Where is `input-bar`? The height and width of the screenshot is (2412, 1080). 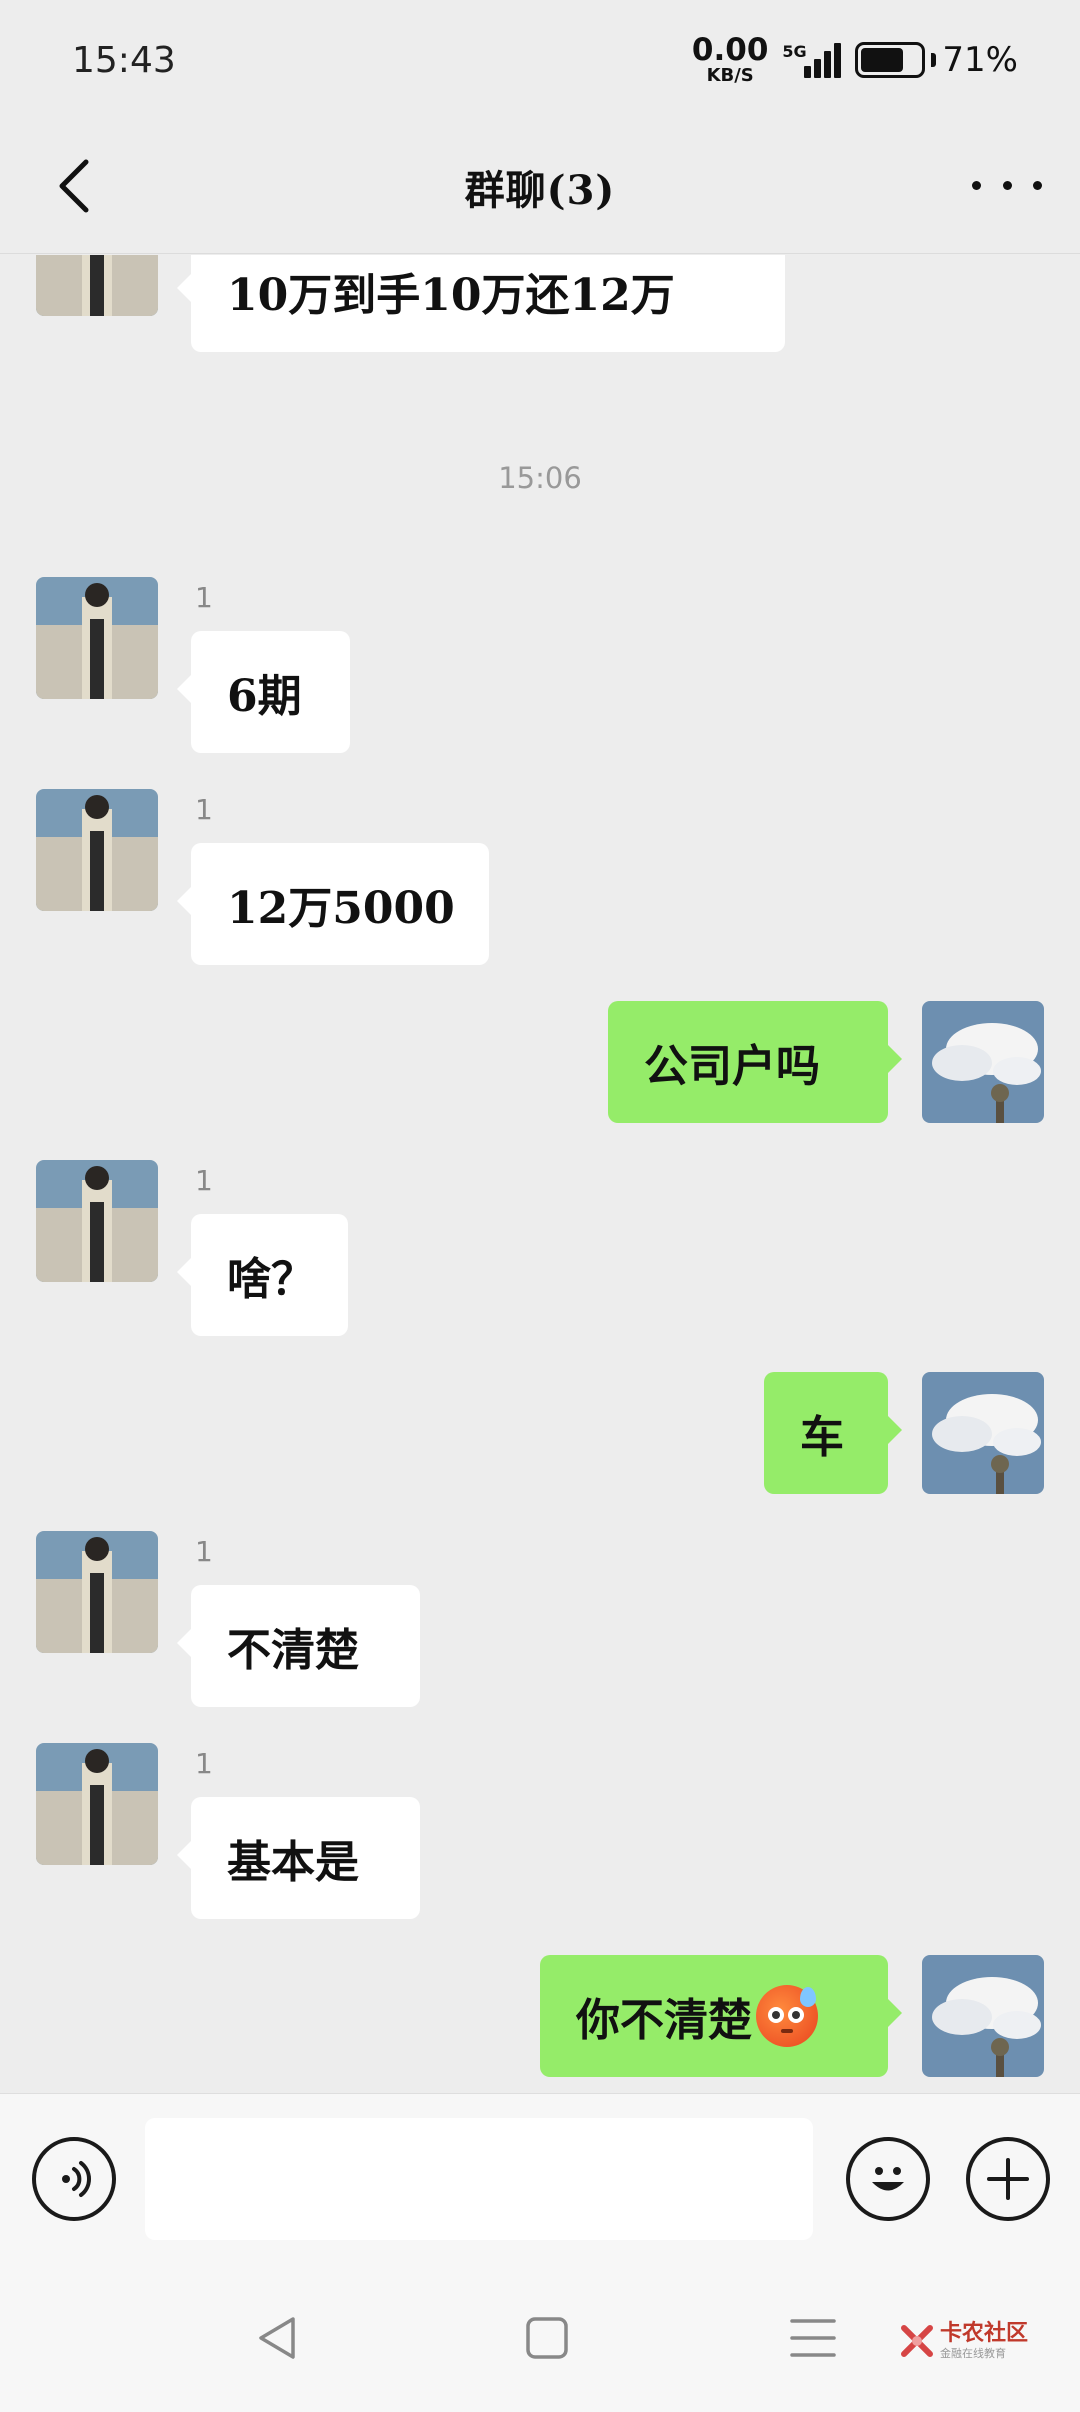 input-bar is located at coordinates (540, 2178).